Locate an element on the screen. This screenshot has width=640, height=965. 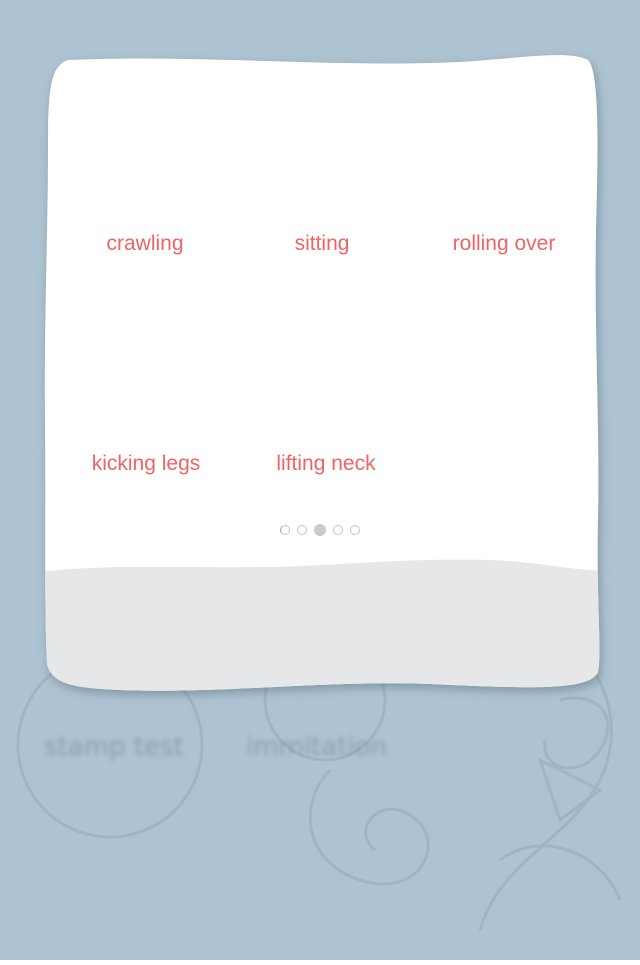
milestone-sitting: sitting is located at coordinates (322, 244).